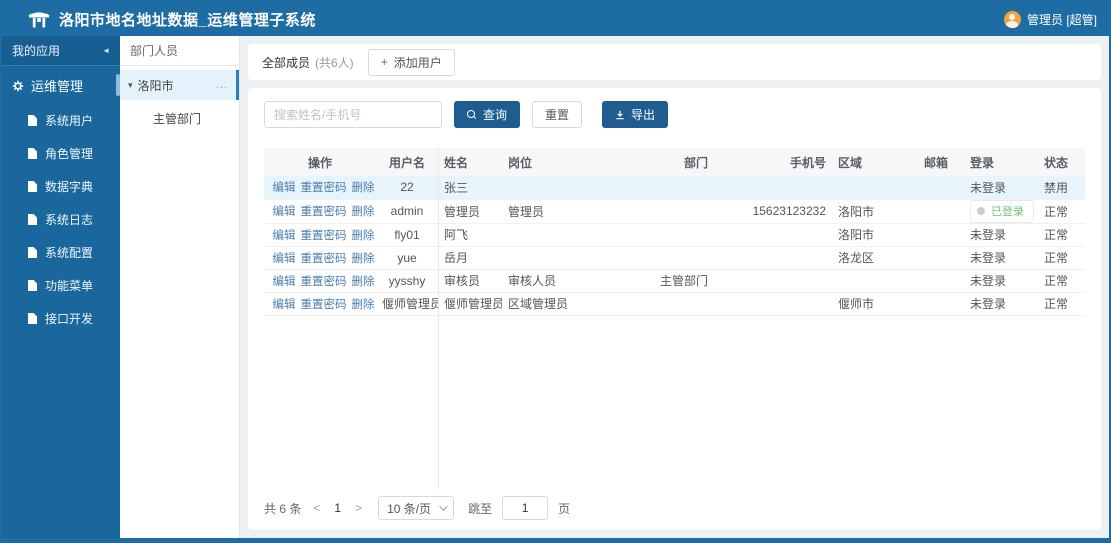 This screenshot has height=543, width=1111. I want to click on cell-login: 未登录, so click(1001, 235).